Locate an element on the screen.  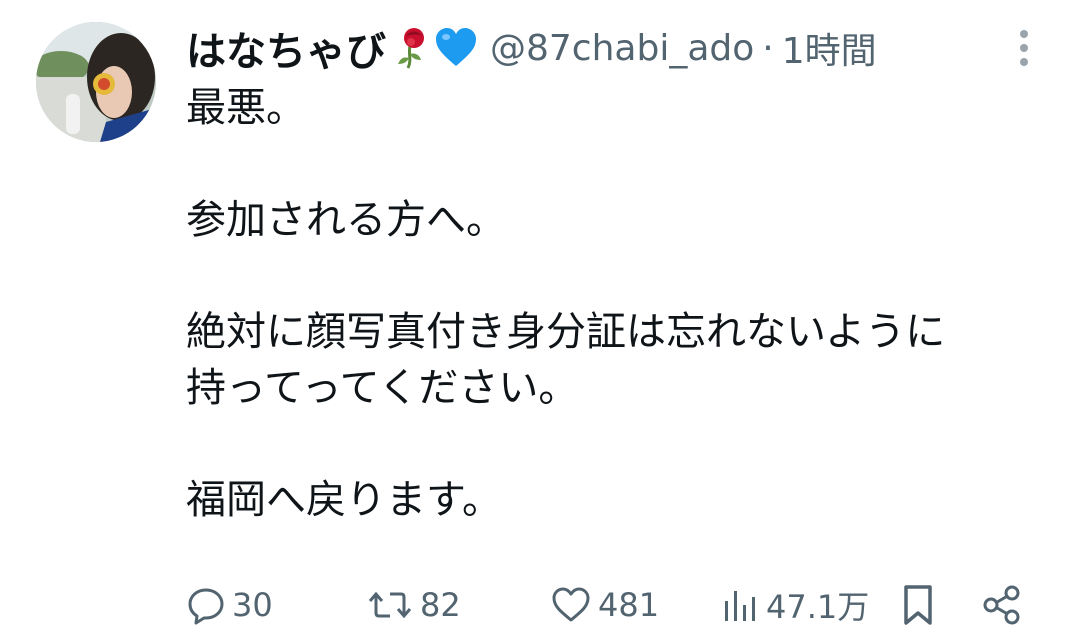
bookmark-icon is located at coordinates (918, 605).